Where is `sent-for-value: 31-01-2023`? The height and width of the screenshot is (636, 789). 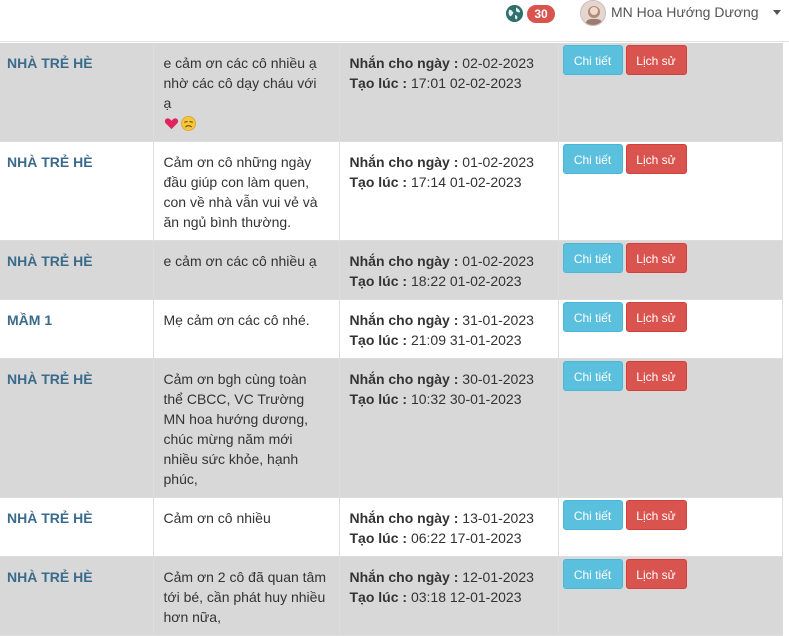 sent-for-value: 31-01-2023 is located at coordinates (498, 320).